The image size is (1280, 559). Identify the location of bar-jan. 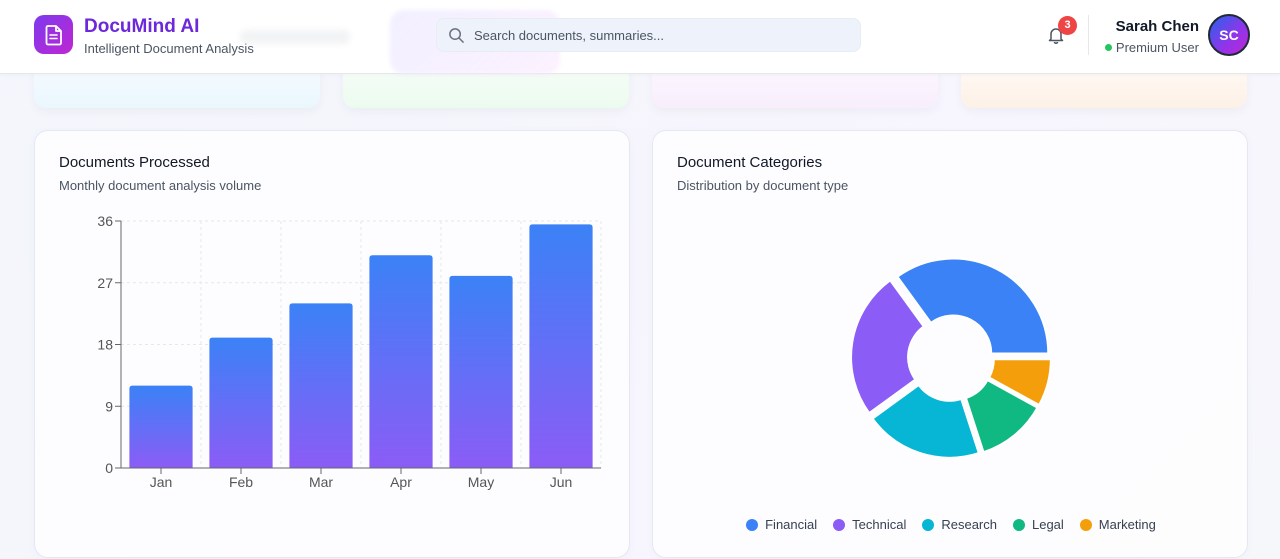
(161, 426).